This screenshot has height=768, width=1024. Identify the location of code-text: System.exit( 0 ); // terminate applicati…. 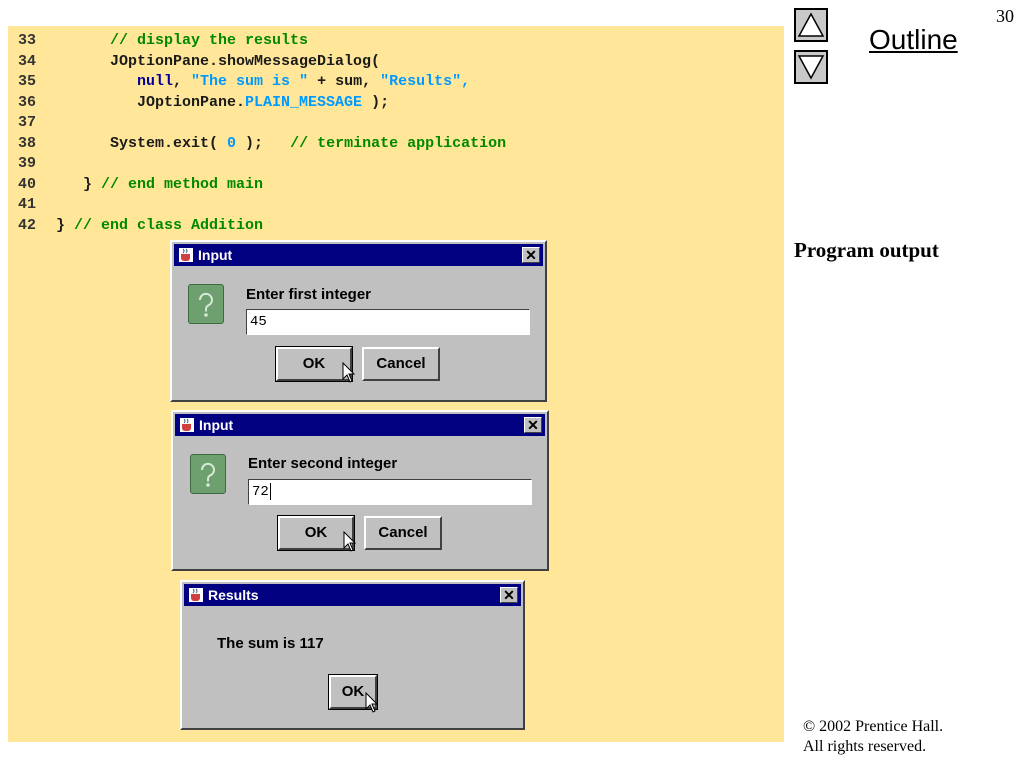
(281, 144).